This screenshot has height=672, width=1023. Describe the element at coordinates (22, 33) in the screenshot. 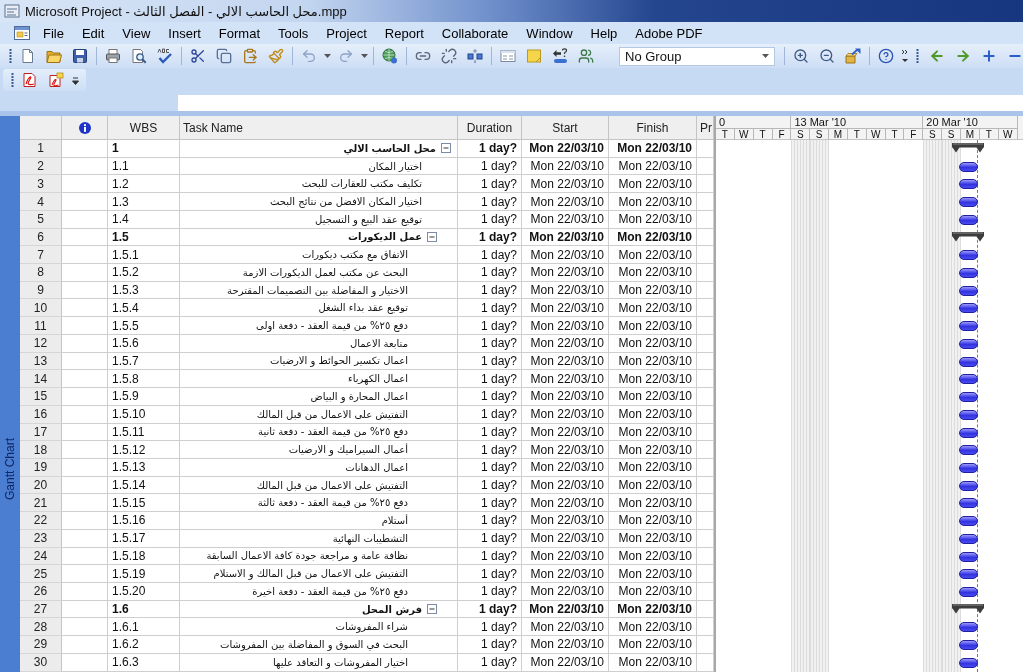

I see `document-icon` at that location.